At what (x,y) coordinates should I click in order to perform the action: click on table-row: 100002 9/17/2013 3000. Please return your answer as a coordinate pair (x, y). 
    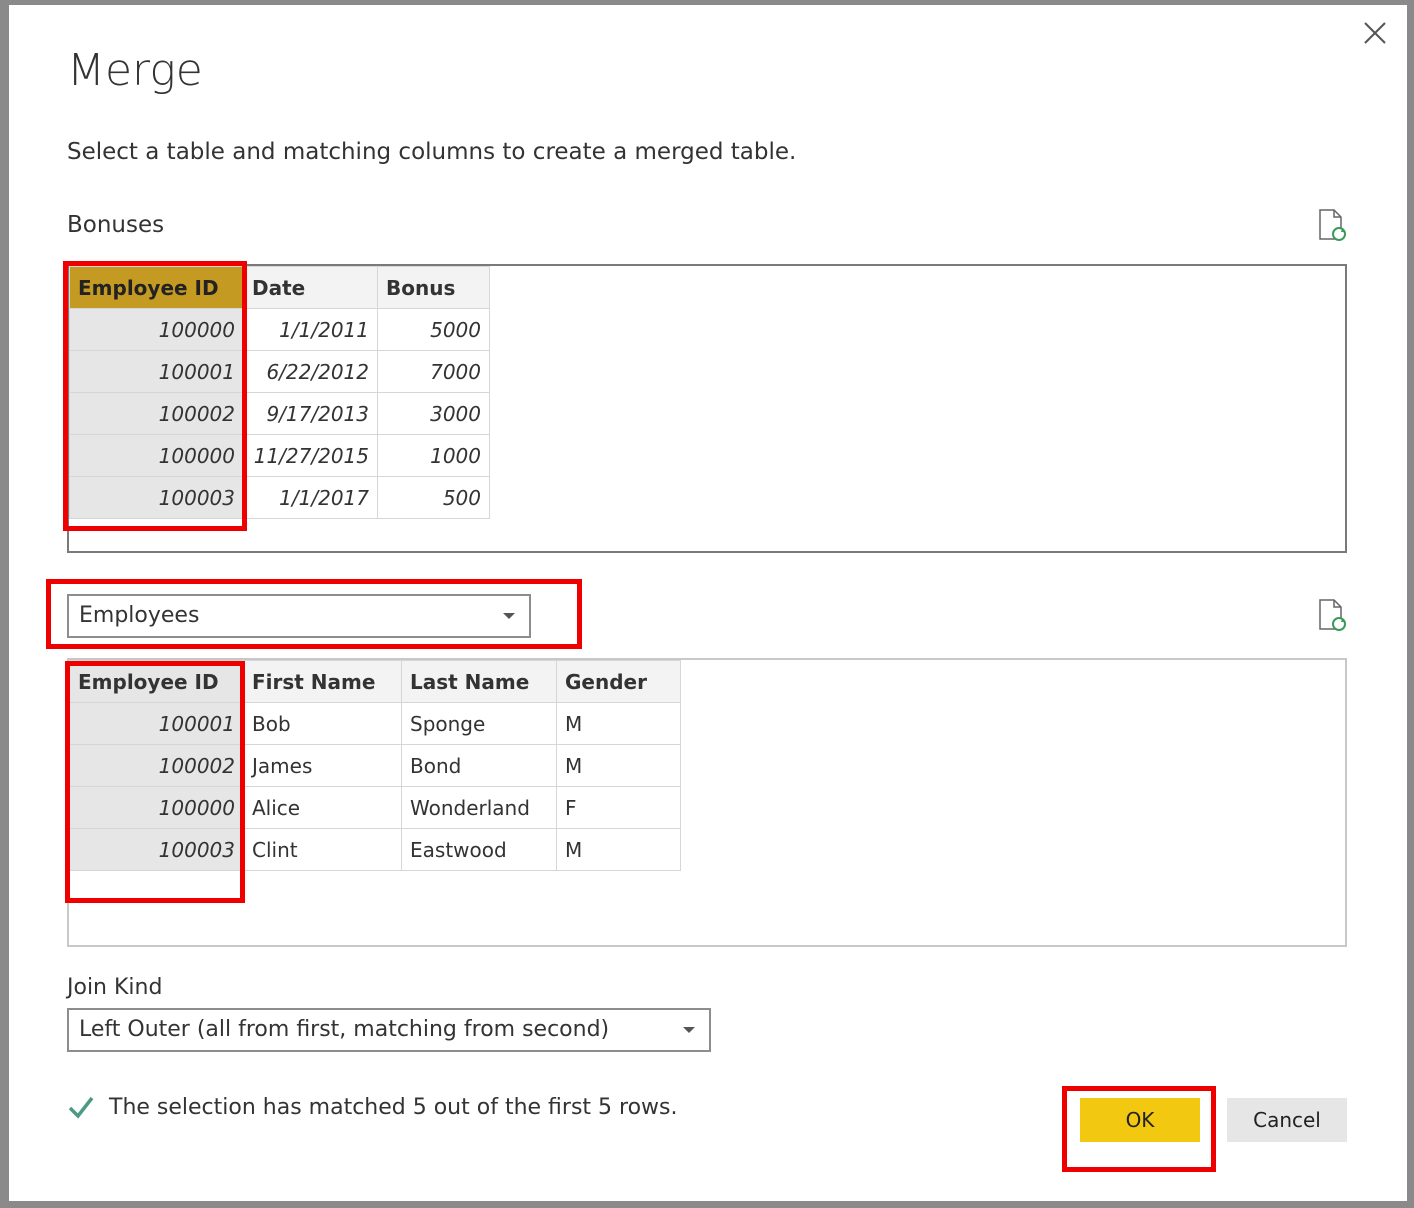
    Looking at the image, I should click on (279, 413).